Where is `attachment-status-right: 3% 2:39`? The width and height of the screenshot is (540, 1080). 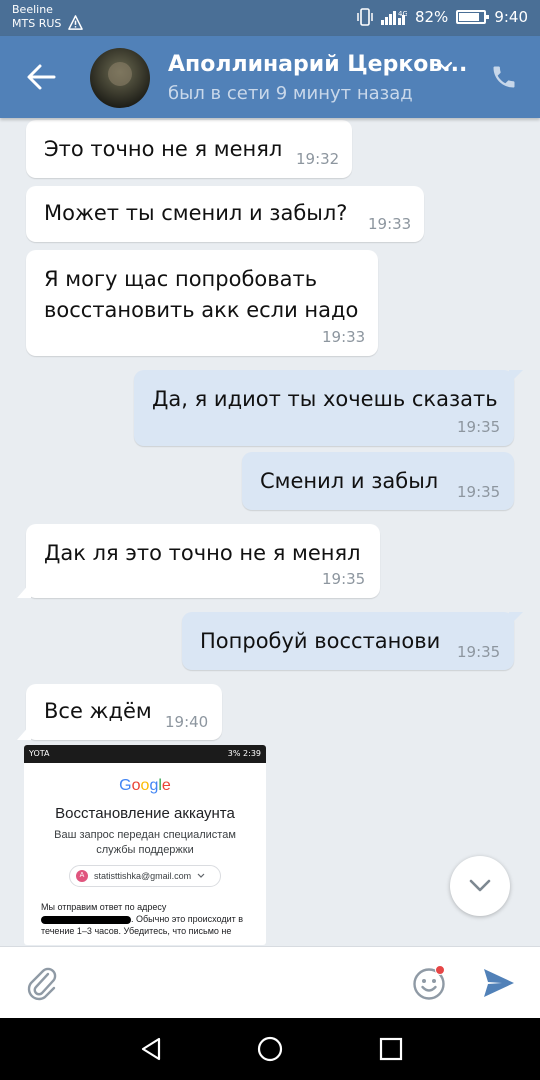 attachment-status-right: 3% 2:39 is located at coordinates (244, 753).